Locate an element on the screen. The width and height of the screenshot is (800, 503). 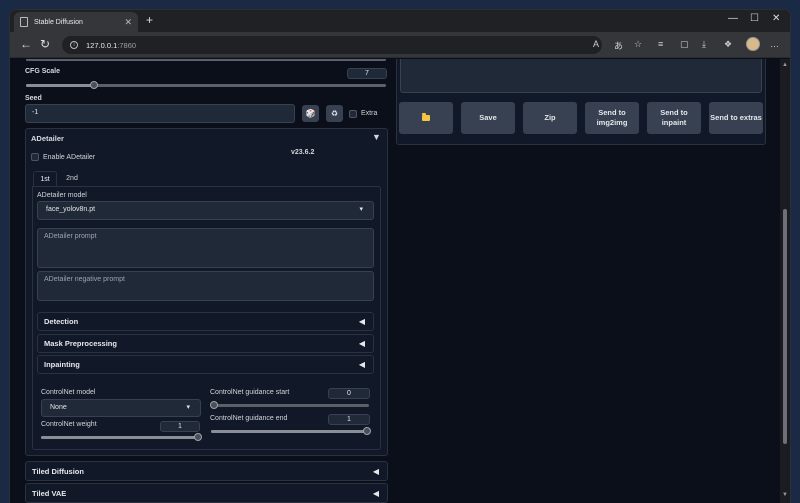
adetailer-title: ADetailer is located at coordinates (47, 138).